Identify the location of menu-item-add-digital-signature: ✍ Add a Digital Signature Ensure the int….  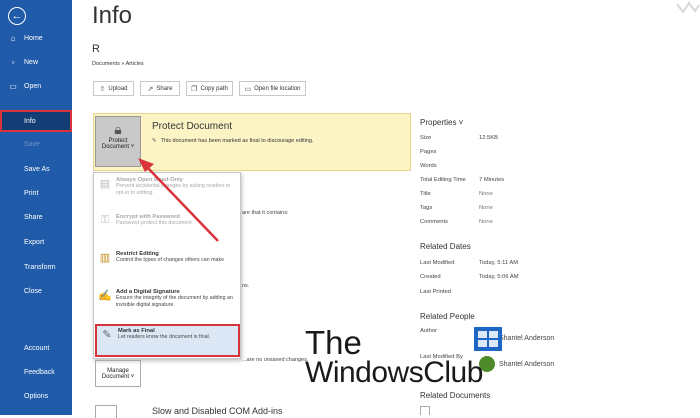
(167, 299).